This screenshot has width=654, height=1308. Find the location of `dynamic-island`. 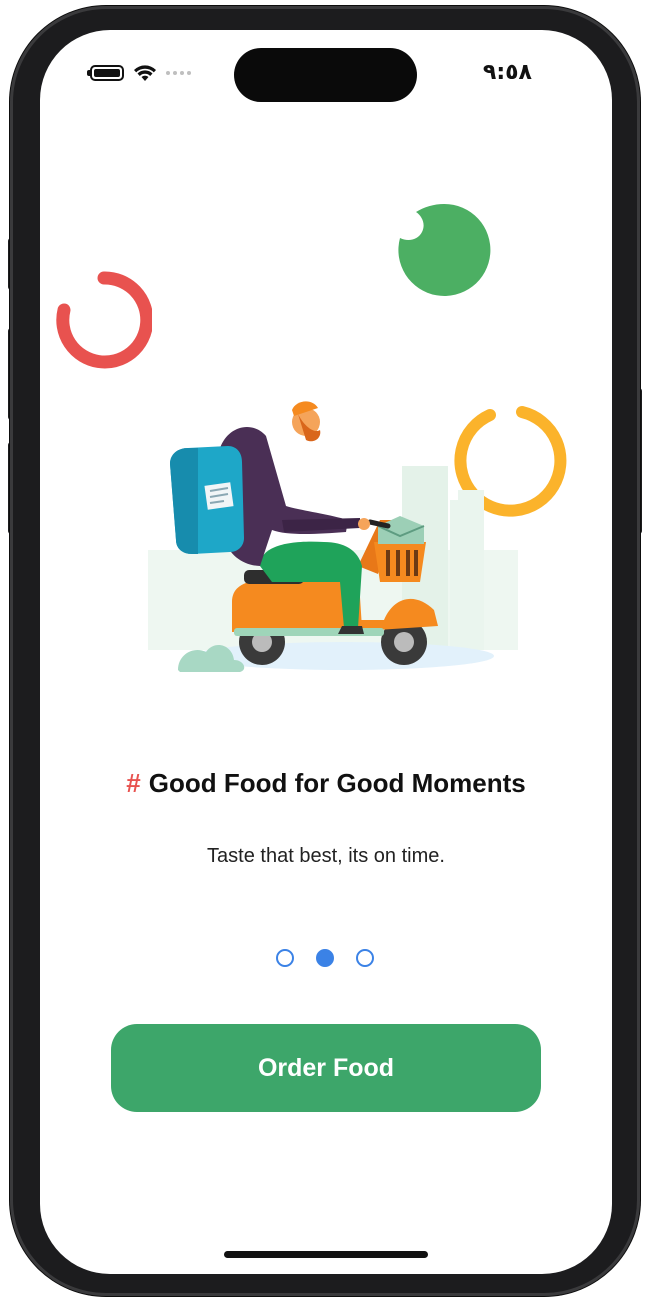

dynamic-island is located at coordinates (325, 75).